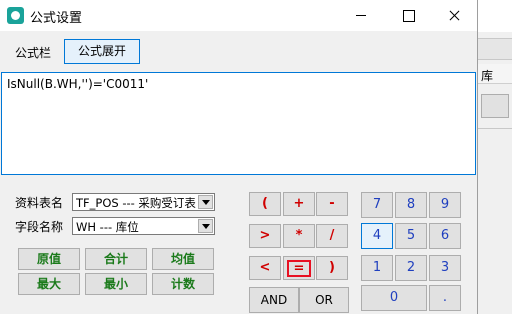 This screenshot has width=512, height=314. I want to click on background-panel, so click(494, 221).